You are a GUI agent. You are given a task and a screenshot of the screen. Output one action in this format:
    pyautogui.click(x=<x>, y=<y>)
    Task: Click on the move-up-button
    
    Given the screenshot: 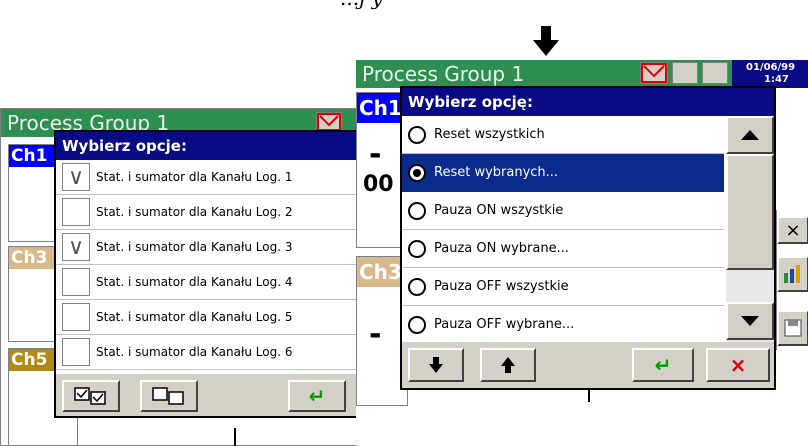 What is the action you would take?
    pyautogui.click(x=508, y=365)
    